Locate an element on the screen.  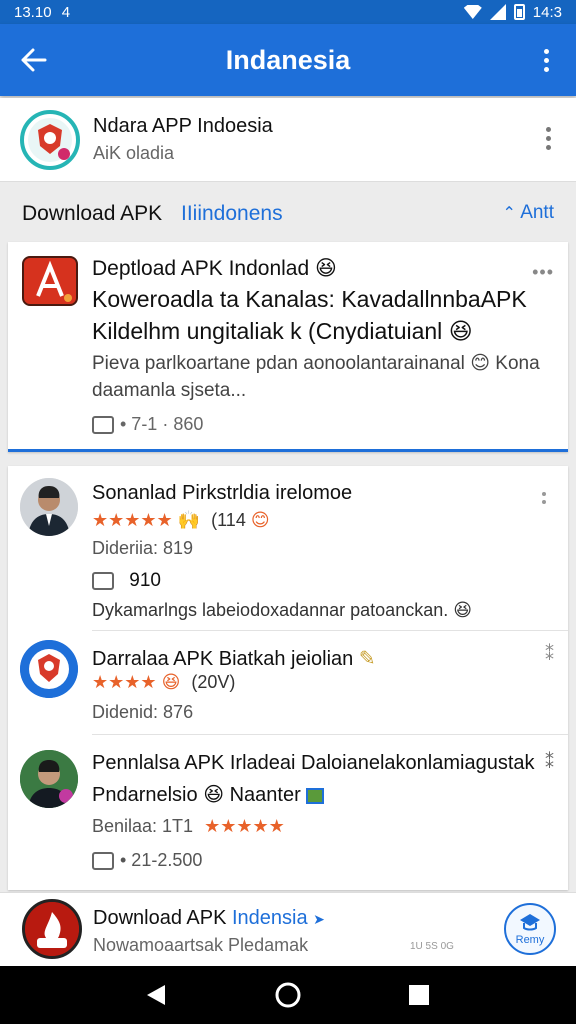
signal-icon is located at coordinates (497, 12).